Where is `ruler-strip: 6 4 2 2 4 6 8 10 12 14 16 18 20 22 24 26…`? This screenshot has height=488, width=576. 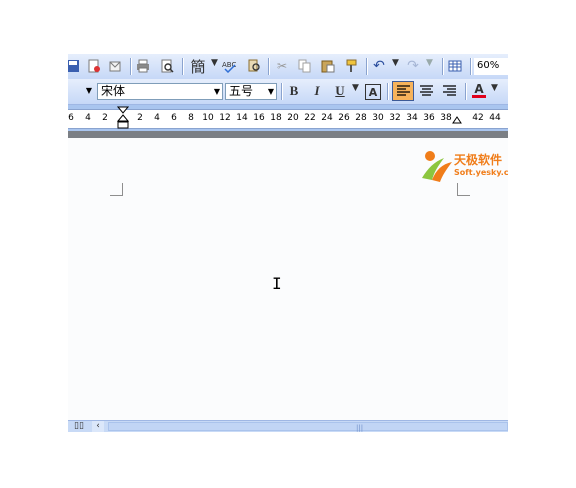
ruler-strip: 6 4 2 2 4 6 8 10 12 14 16 18 20 22 24 26… is located at coordinates (288, 119).